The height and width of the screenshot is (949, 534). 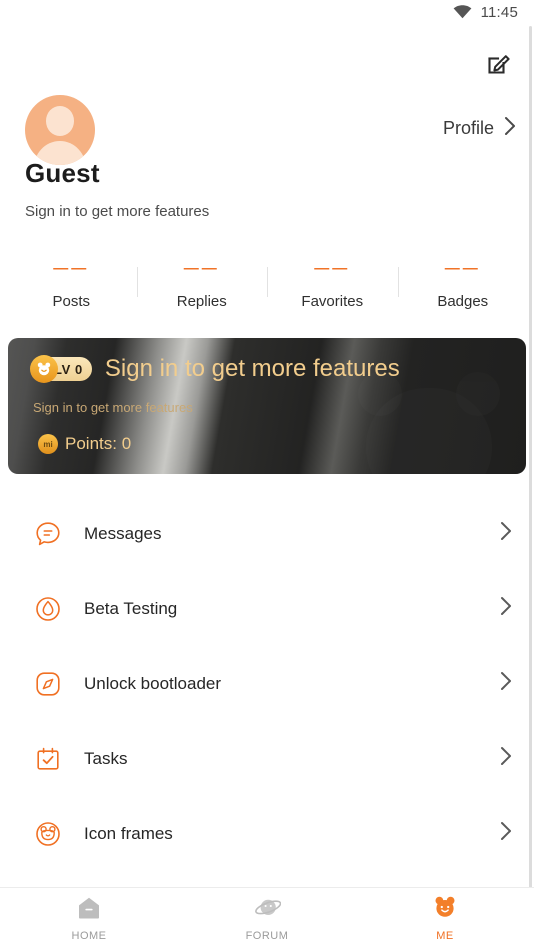 What do you see at coordinates (60, 153) in the screenshot?
I see `avatar-body-shape` at bounding box center [60, 153].